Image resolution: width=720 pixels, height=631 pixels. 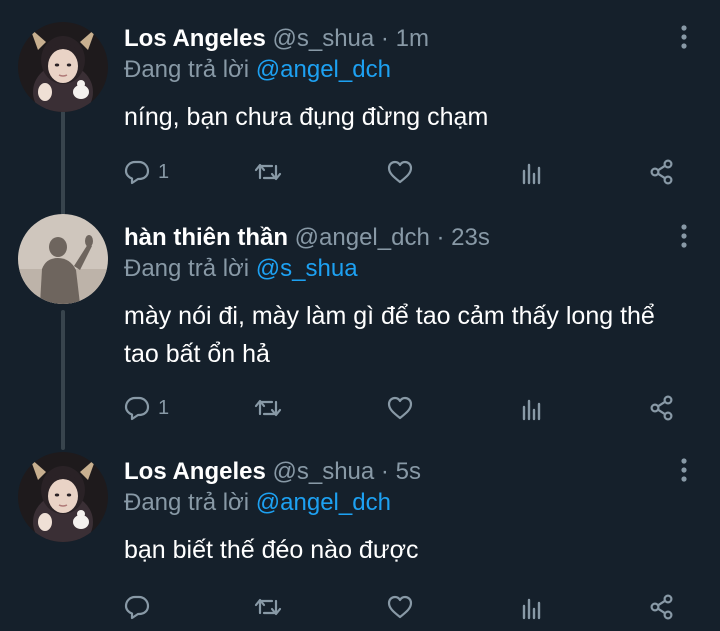 I want to click on user-handle: @angel_dch, so click(x=362, y=237).